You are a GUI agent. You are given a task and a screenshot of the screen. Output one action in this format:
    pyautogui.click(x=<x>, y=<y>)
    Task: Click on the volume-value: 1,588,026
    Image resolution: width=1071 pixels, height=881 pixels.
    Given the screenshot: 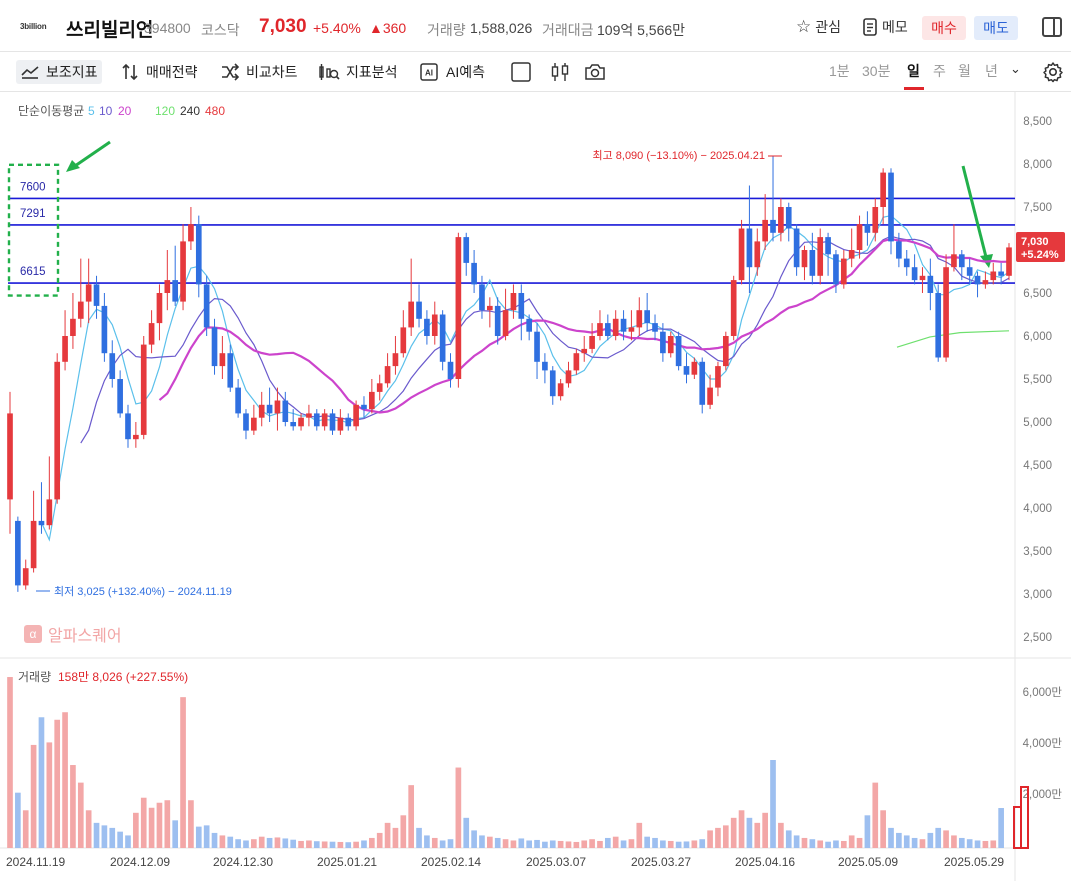 What is the action you would take?
    pyautogui.click(x=501, y=28)
    